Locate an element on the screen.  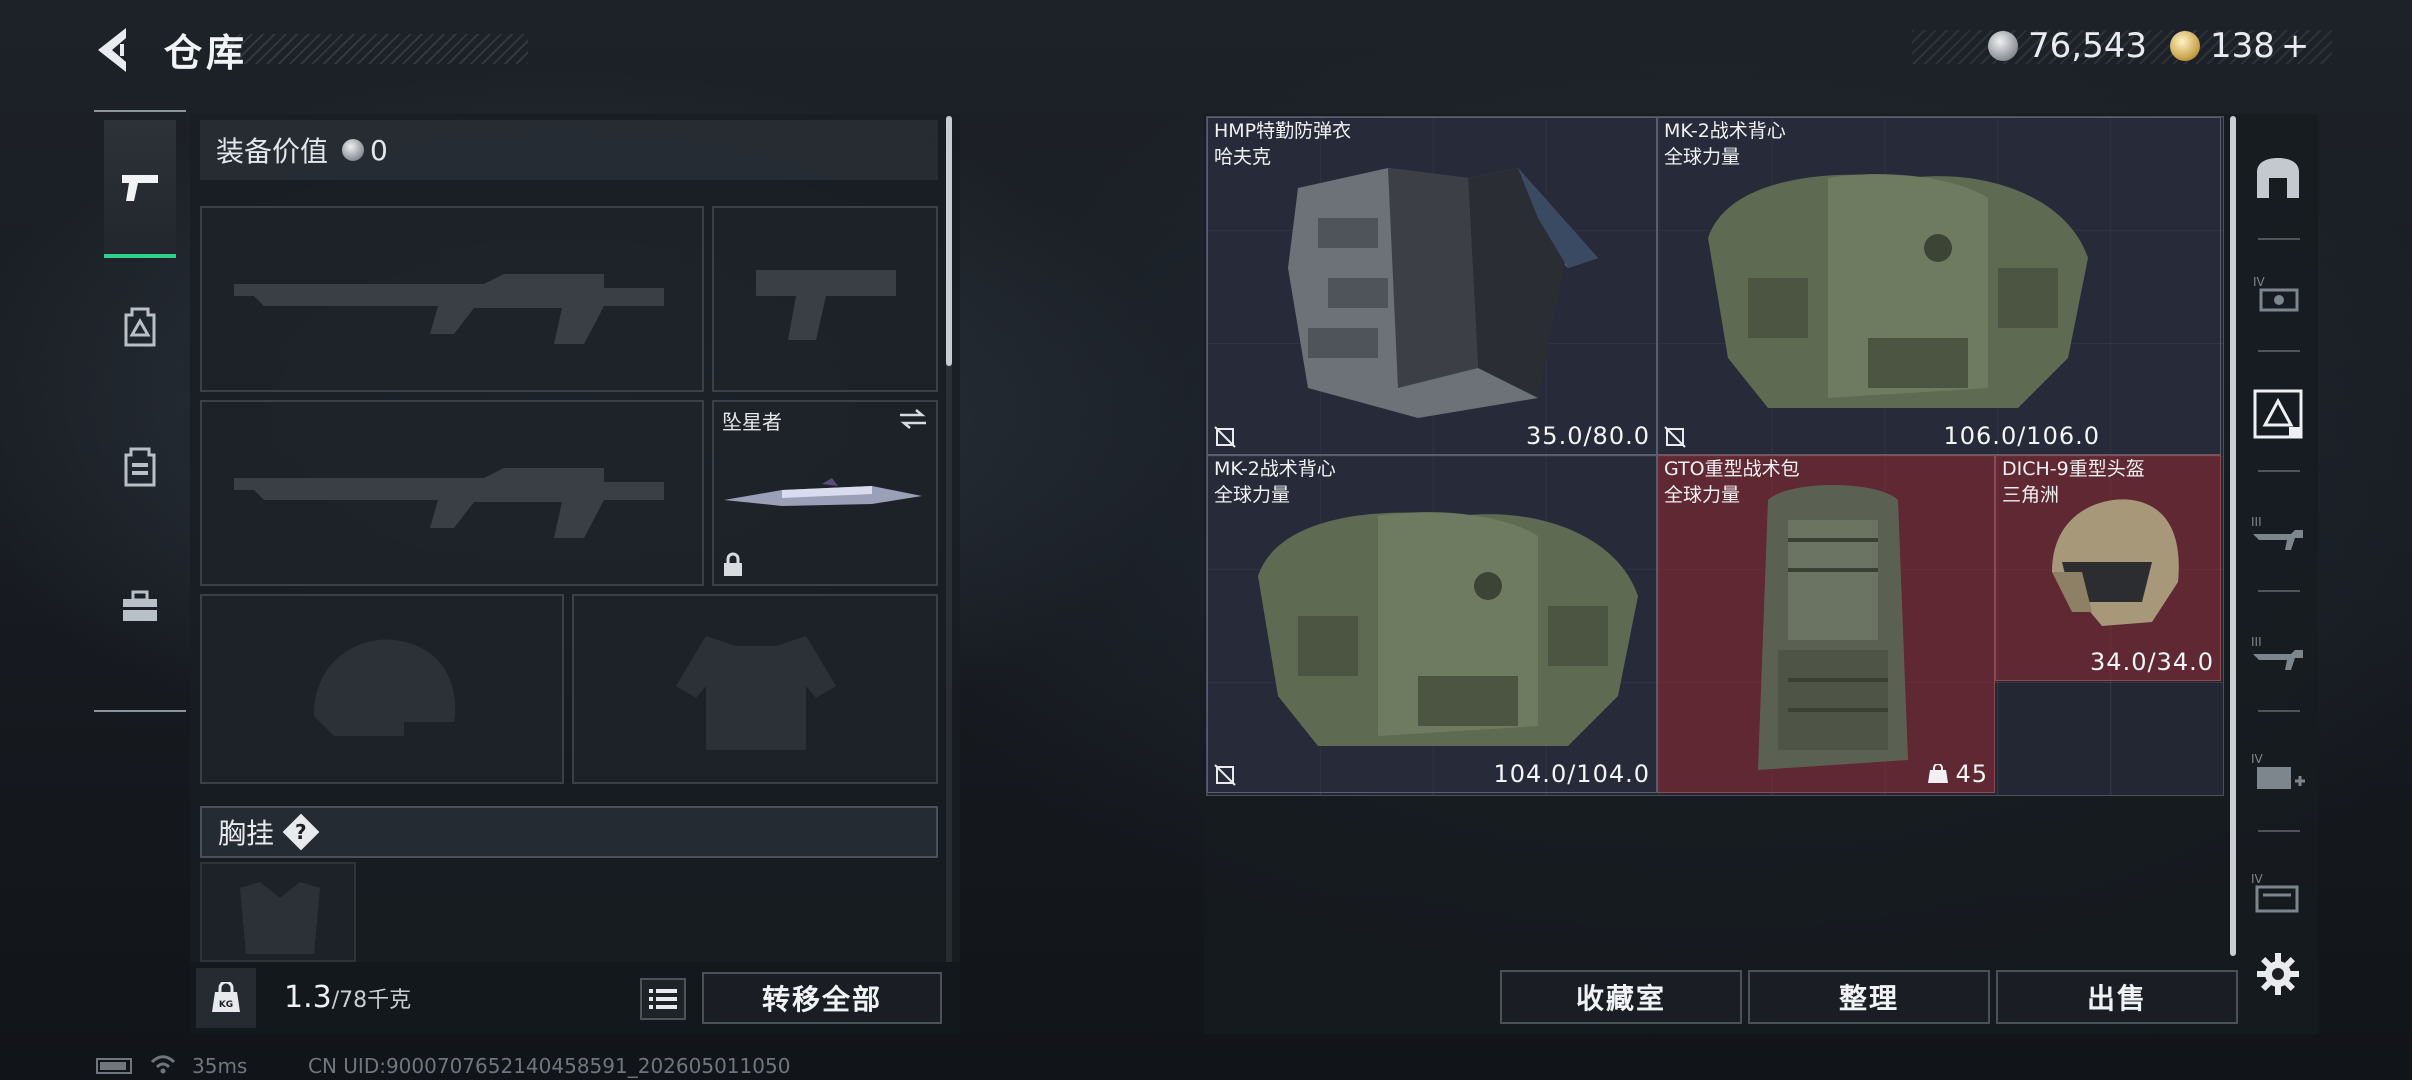
tab-weapons is located at coordinates (140, 189).